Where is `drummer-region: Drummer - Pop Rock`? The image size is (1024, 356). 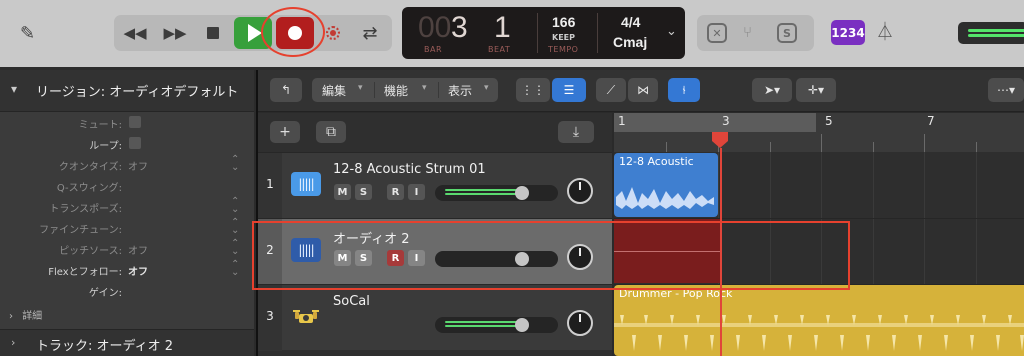
drummer-region: Drummer - Pop Rock is located at coordinates (819, 320).